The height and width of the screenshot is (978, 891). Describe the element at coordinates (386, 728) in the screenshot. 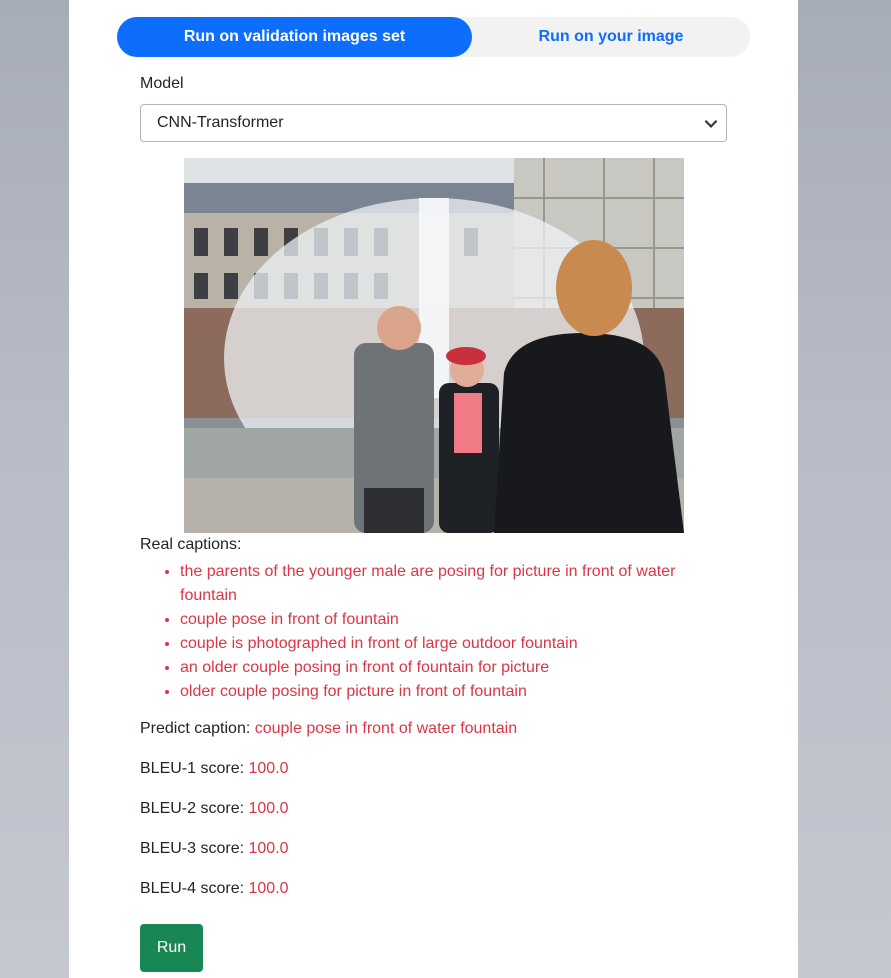

I see `predict-caption-value: couple pose in front of water fountain` at that location.